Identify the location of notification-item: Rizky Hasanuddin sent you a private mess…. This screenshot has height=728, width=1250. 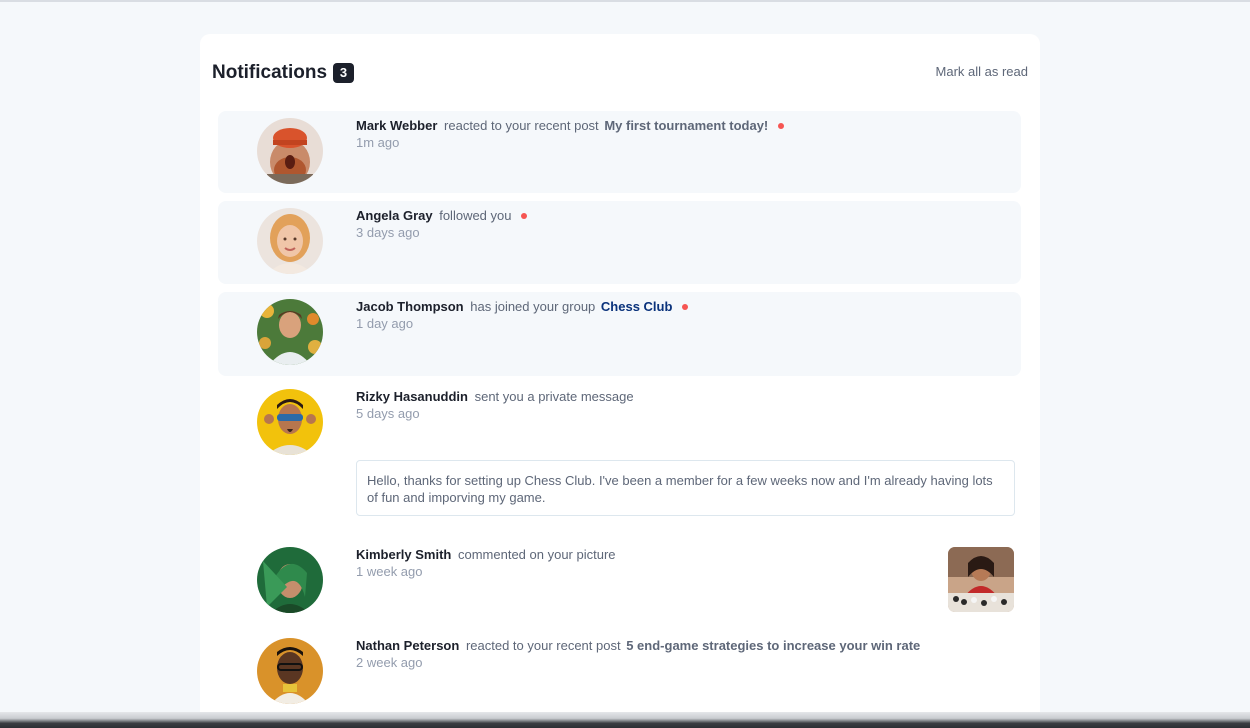
(619, 418).